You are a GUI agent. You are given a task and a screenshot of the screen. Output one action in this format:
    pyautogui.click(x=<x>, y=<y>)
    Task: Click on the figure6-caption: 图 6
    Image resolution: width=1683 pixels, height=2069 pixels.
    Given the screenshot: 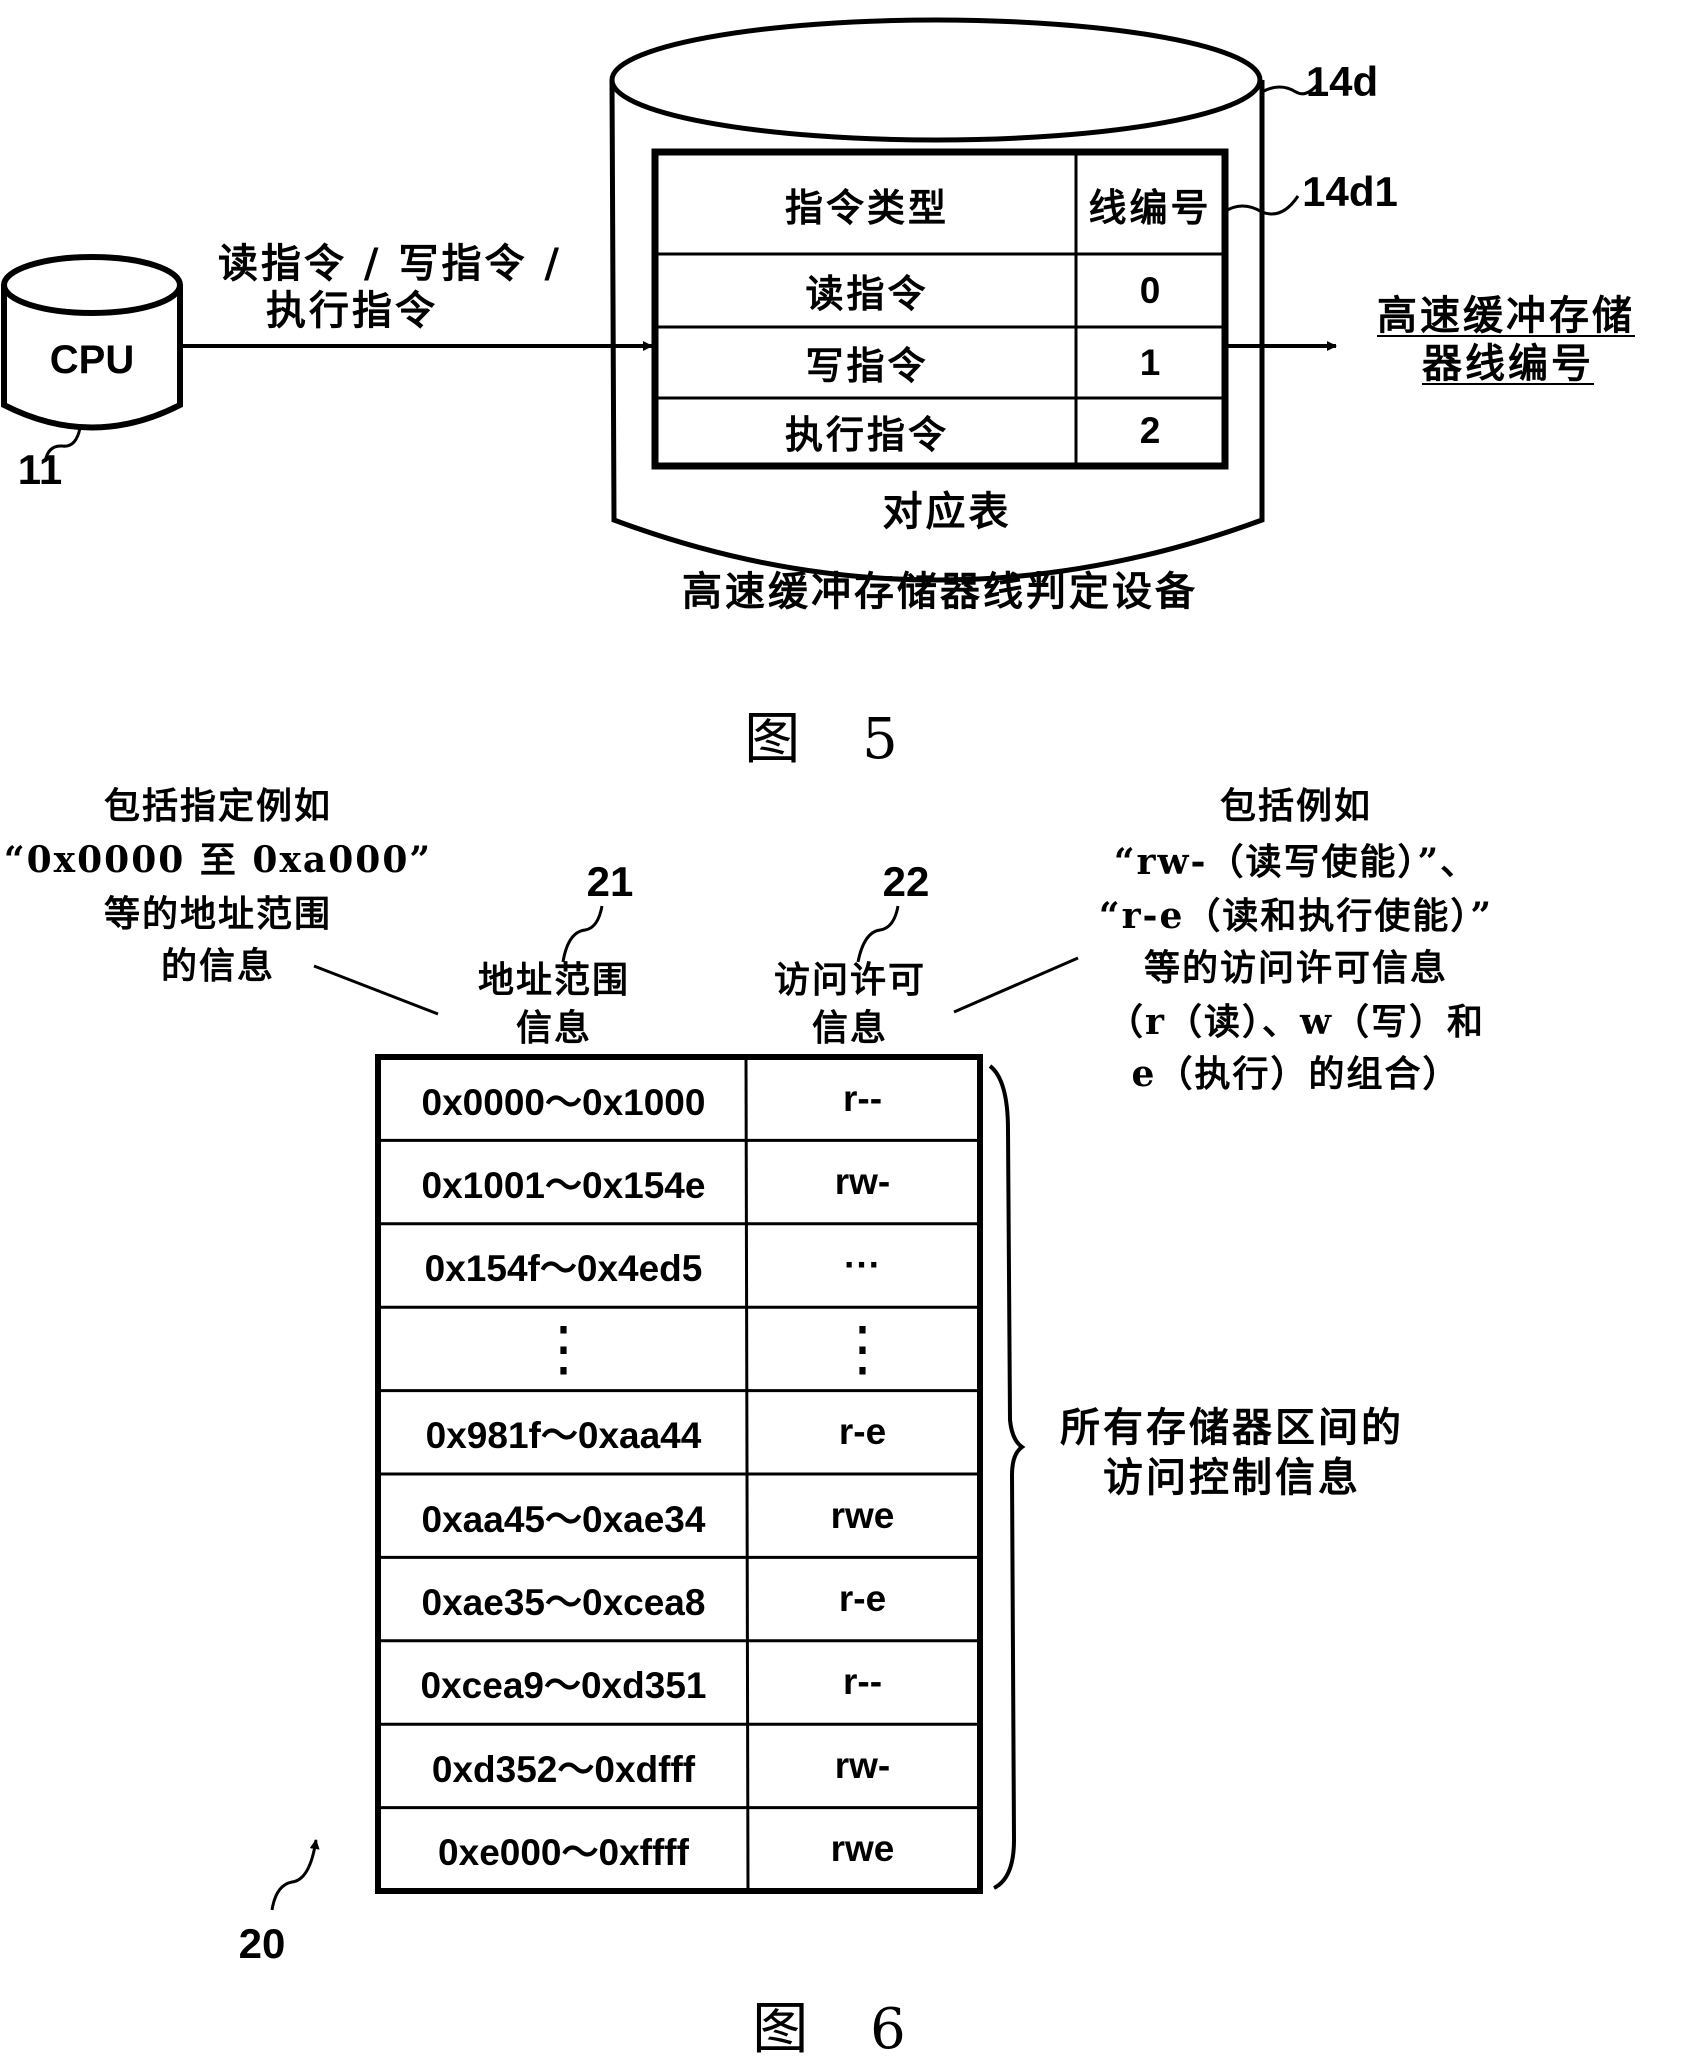 What is the action you would take?
    pyautogui.click(x=840, y=2029)
    